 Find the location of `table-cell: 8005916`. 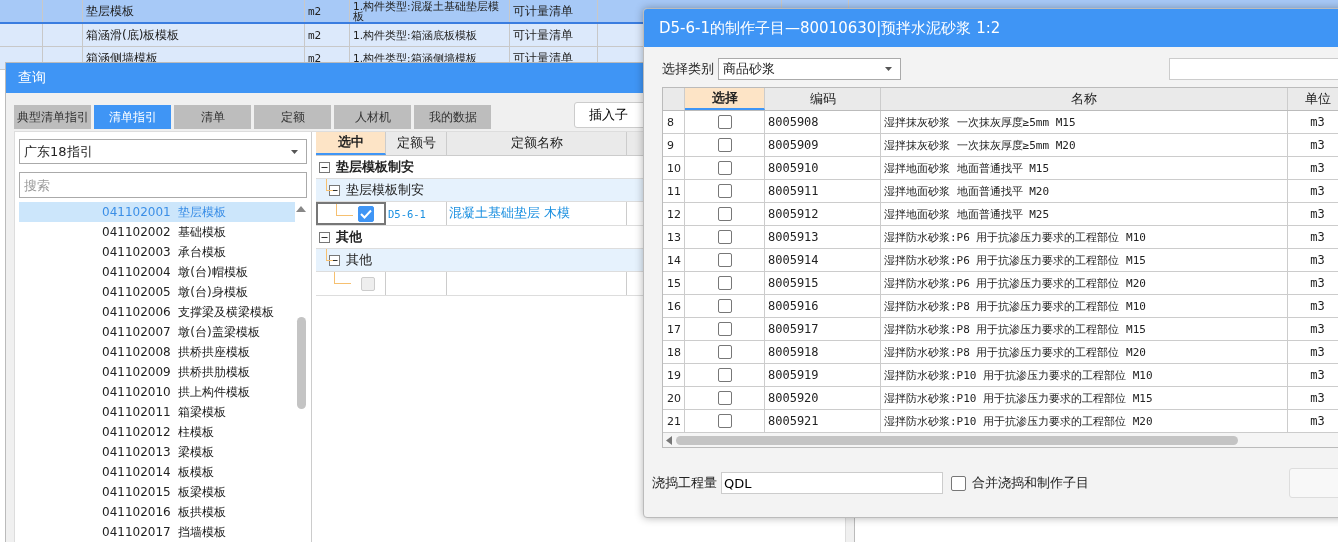

table-cell: 8005916 is located at coordinates (793, 306).